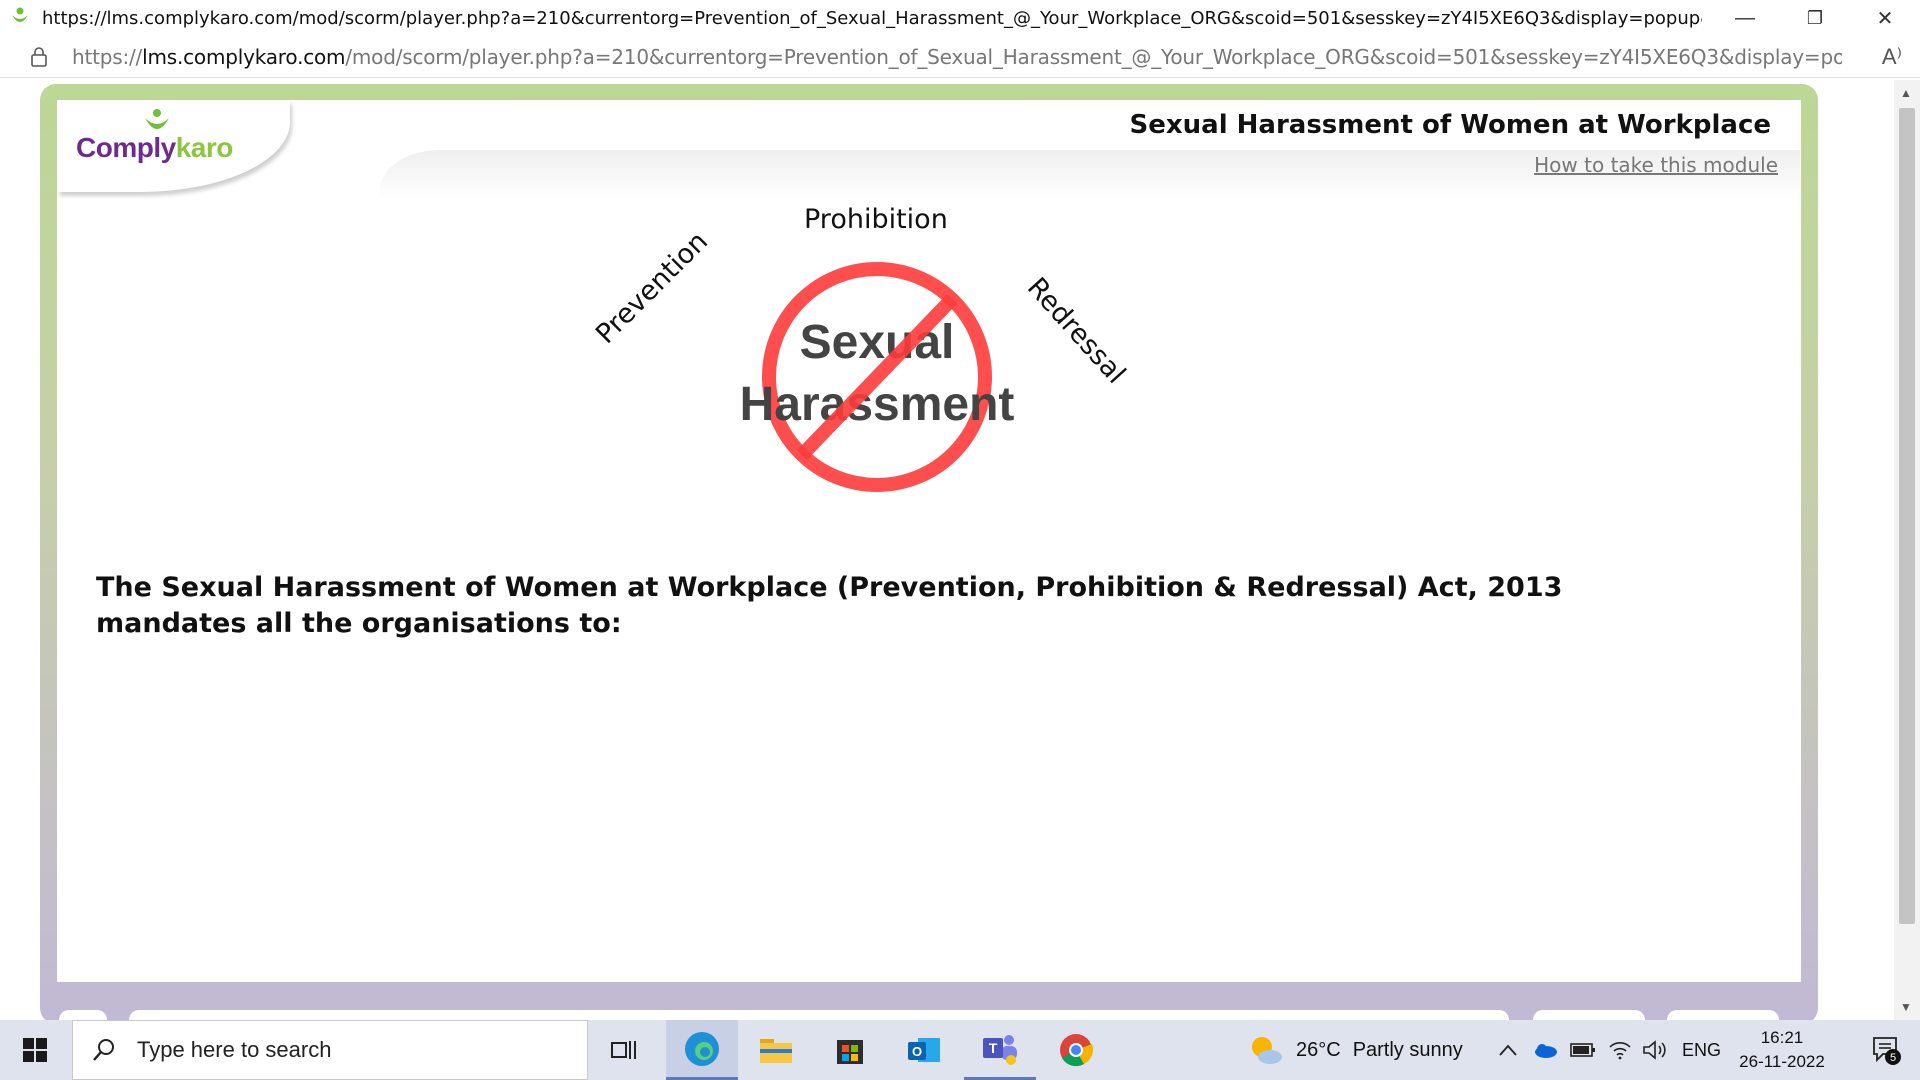 Image resolution: width=1920 pixels, height=1080 pixels. I want to click on windows-logo-icon, so click(35, 1050).